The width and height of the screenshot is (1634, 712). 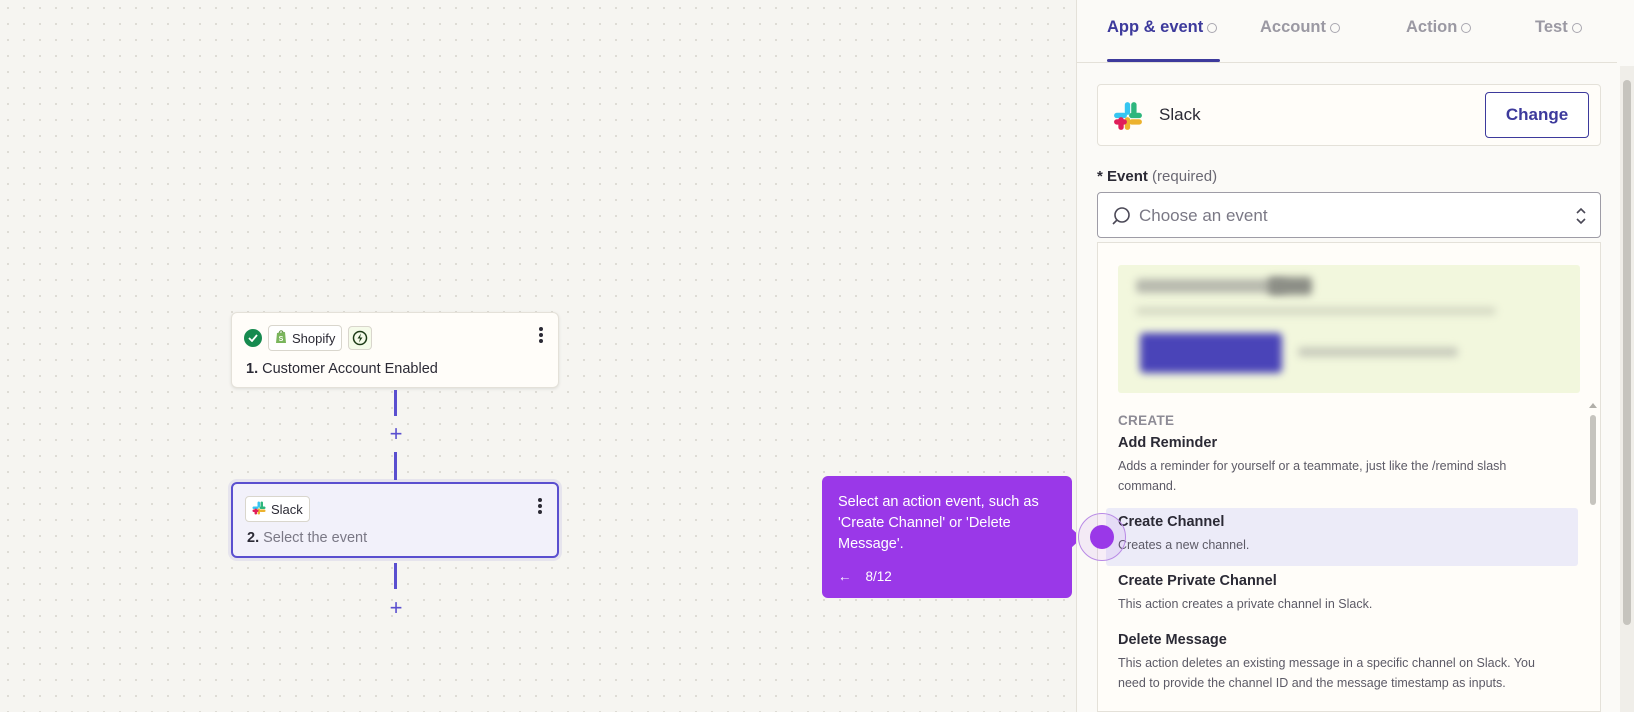 What do you see at coordinates (1347, 31) in the screenshot?
I see `panel-tabs: App & event Account Action Test` at bounding box center [1347, 31].